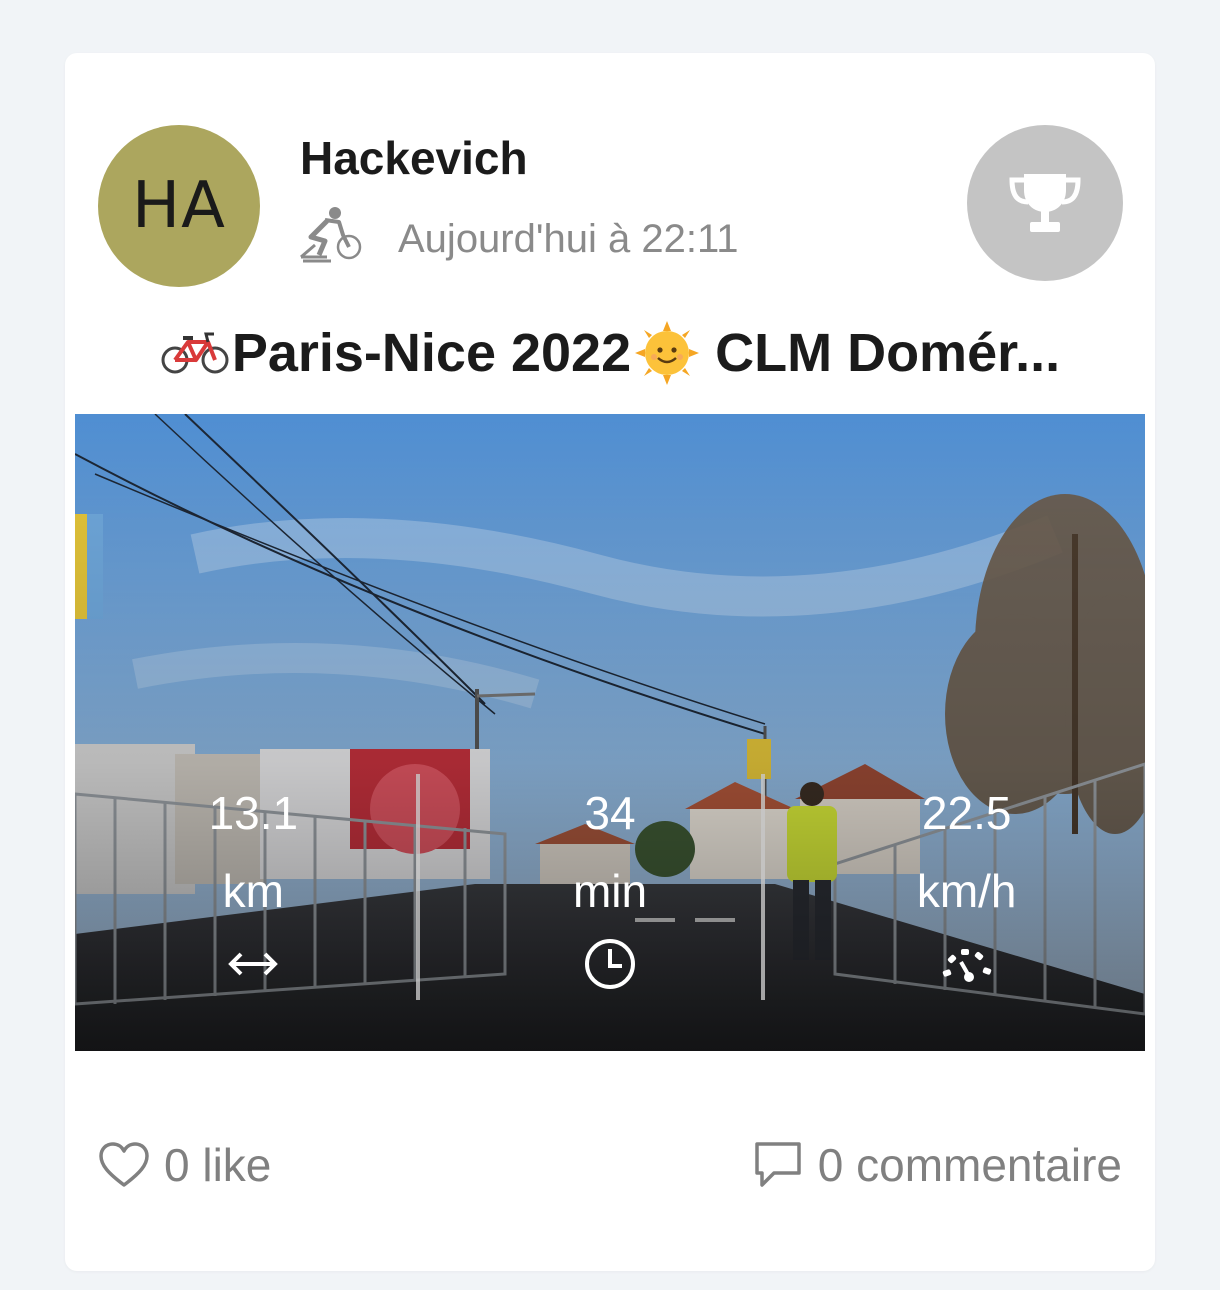  Describe the element at coordinates (253, 964) in the screenshot. I see `distance-arrows-icon` at that location.